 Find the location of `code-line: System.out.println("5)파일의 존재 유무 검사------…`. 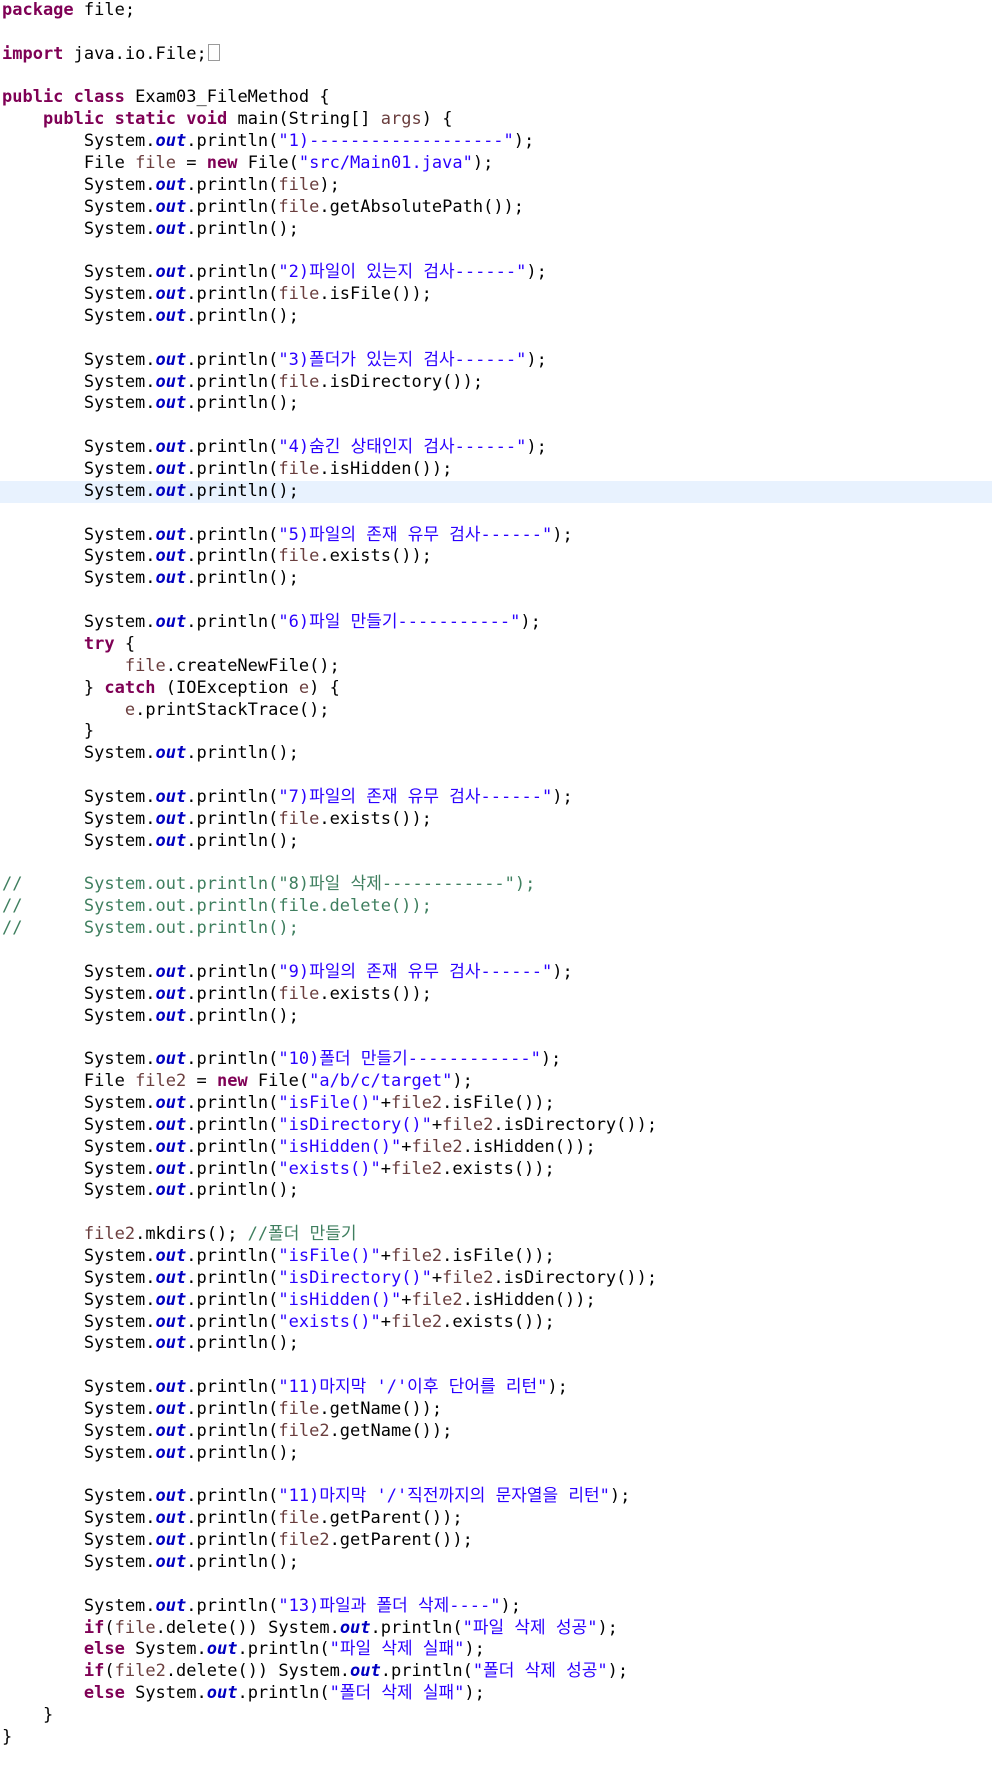

code-line: System.out.println("5)파일의 존재 유무 검사------… is located at coordinates (497, 536).